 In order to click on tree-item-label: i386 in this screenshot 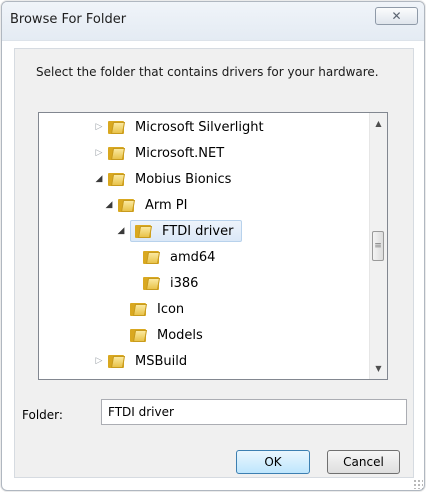, I will do `click(184, 283)`.